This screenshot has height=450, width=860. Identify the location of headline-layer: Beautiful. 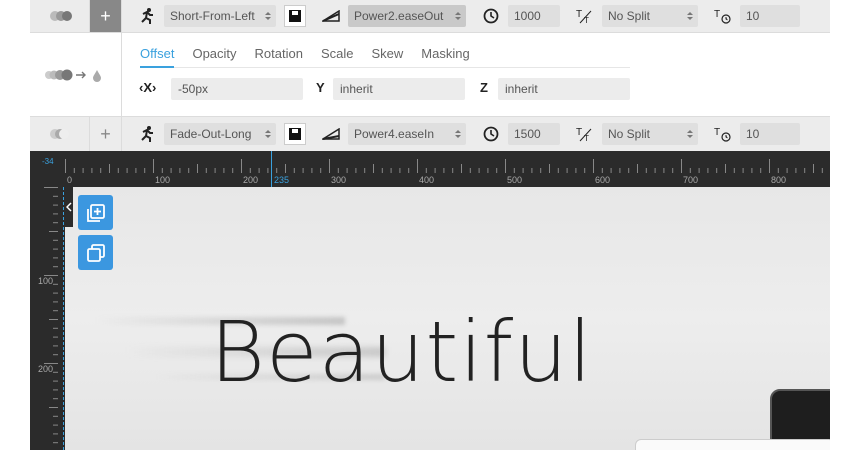
(401, 352).